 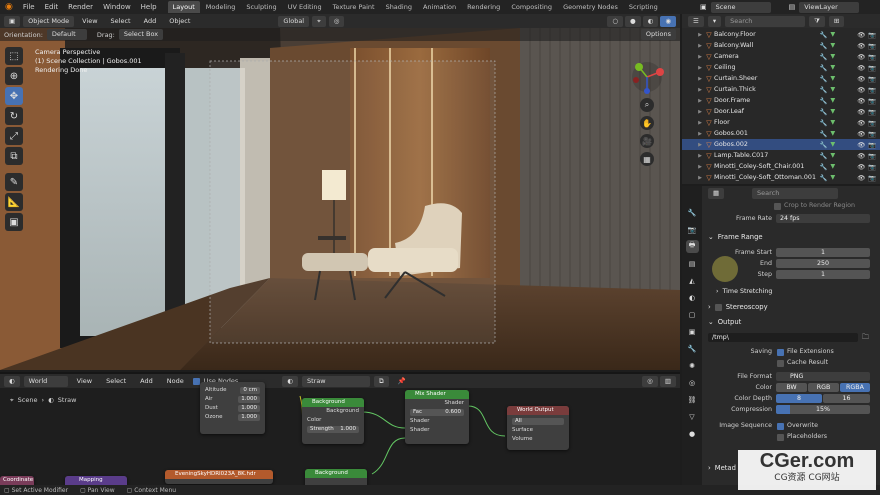 What do you see at coordinates (855, 387) in the screenshot?
I see `color-rgba-option: RGBA` at bounding box center [855, 387].